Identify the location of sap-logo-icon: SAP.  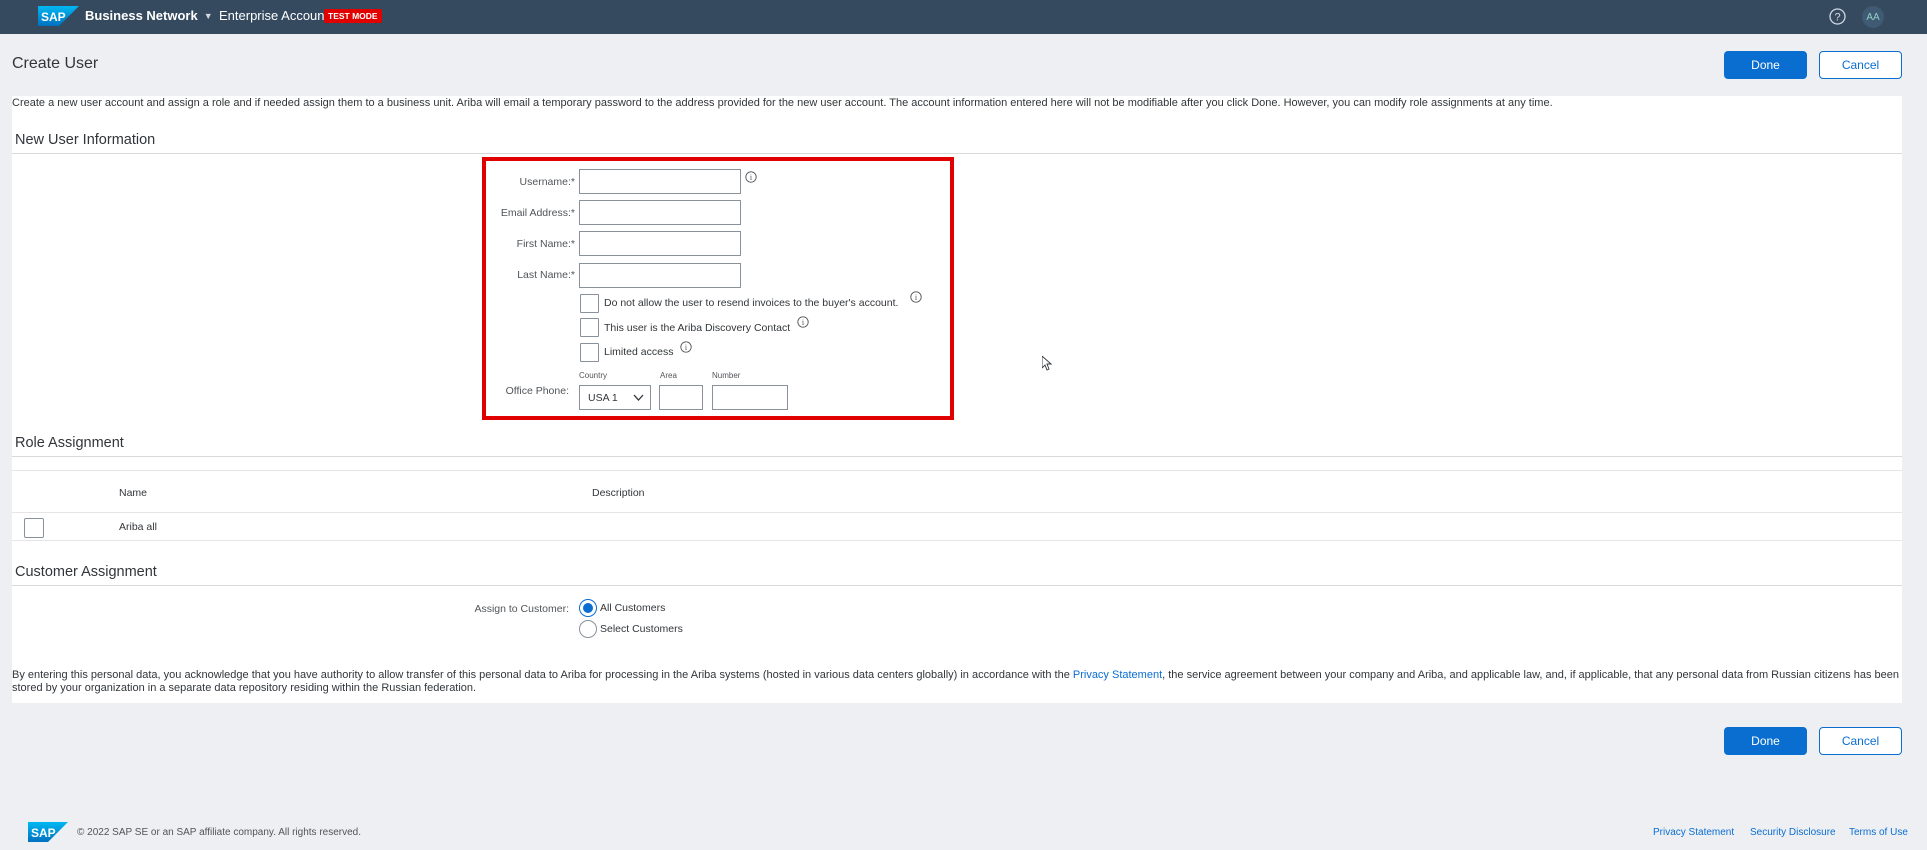
(58, 16).